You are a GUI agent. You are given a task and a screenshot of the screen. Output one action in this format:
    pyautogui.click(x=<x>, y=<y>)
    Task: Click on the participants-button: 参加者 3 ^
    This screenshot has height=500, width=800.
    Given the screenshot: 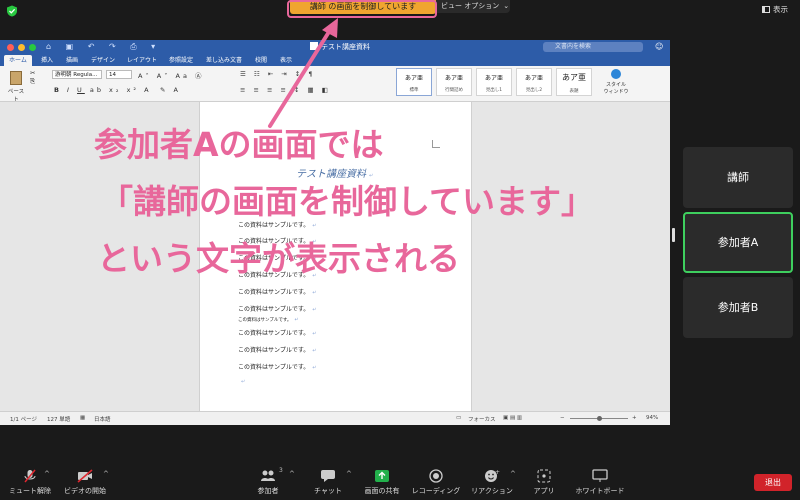 What is the action you would take?
    pyautogui.click(x=268, y=480)
    